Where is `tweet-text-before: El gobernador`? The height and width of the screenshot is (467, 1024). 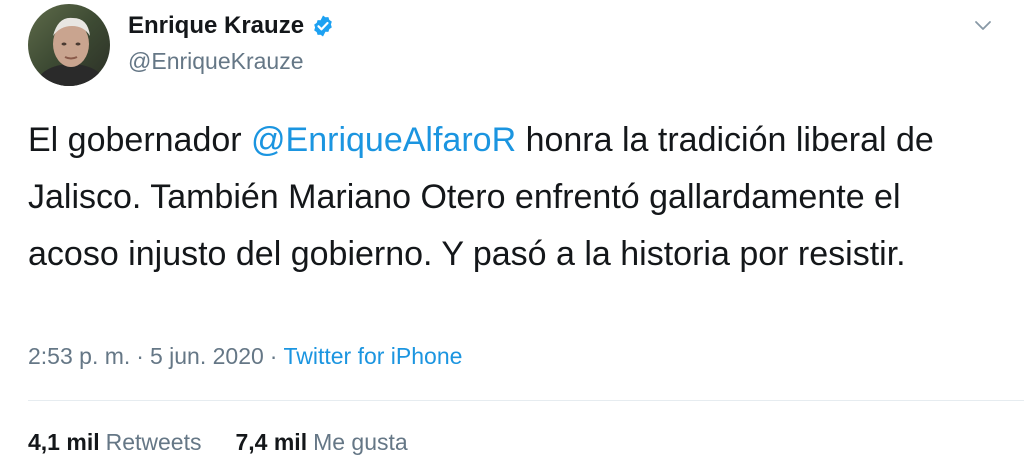 tweet-text-before: El gobernador is located at coordinates (140, 140).